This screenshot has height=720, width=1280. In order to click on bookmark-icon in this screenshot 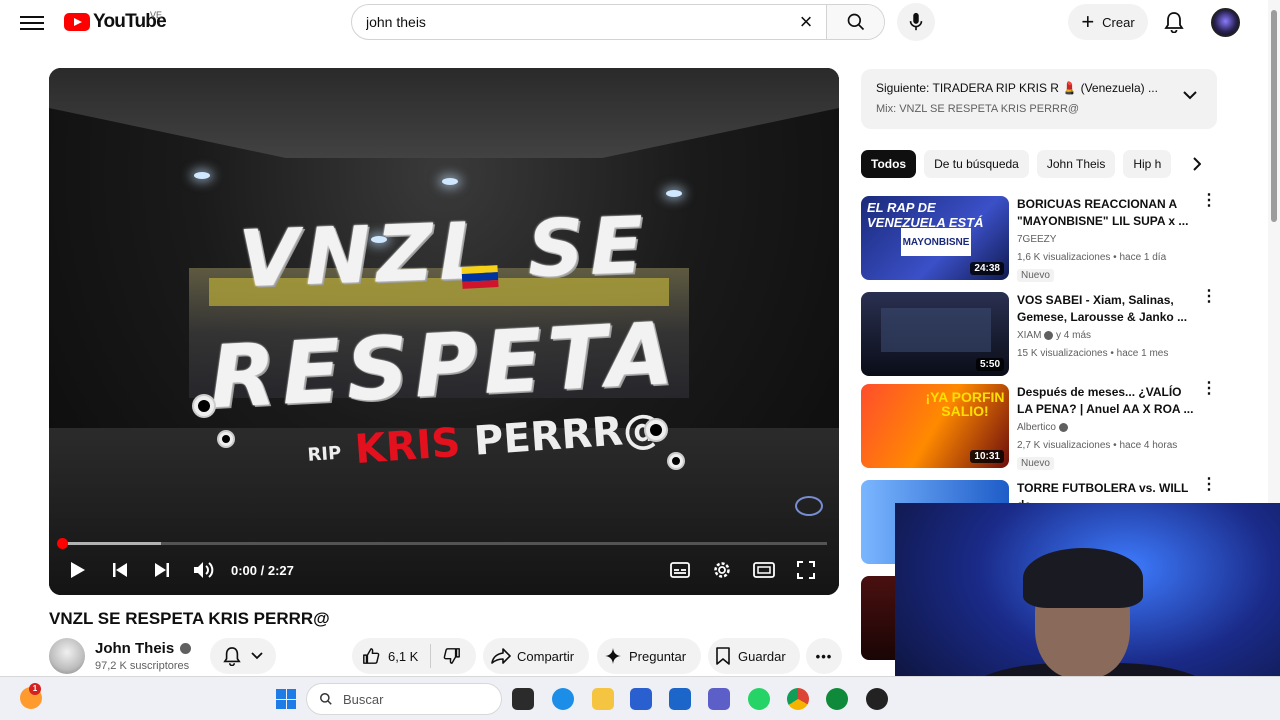, I will do `click(723, 656)`.